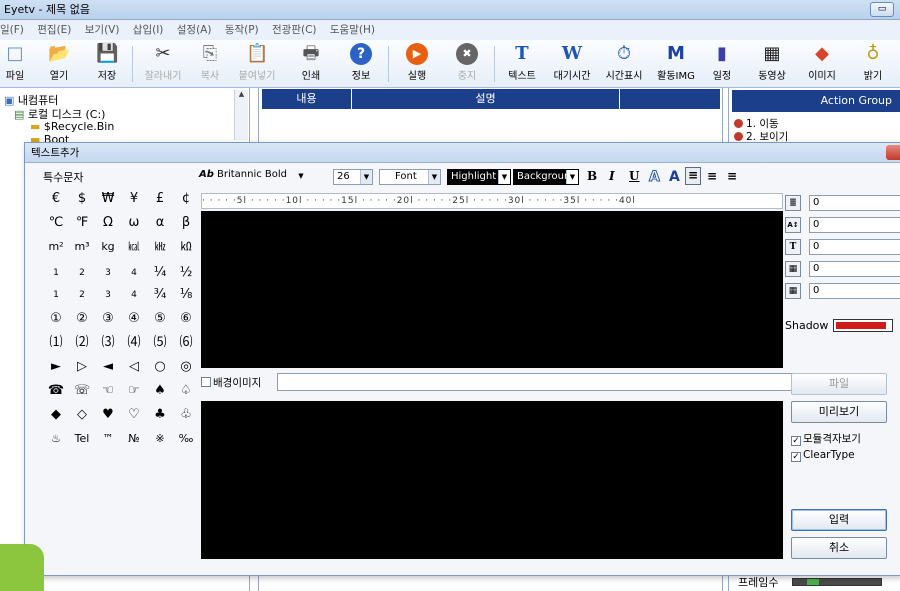  I want to click on special-char-button: ℃, so click(56, 223).